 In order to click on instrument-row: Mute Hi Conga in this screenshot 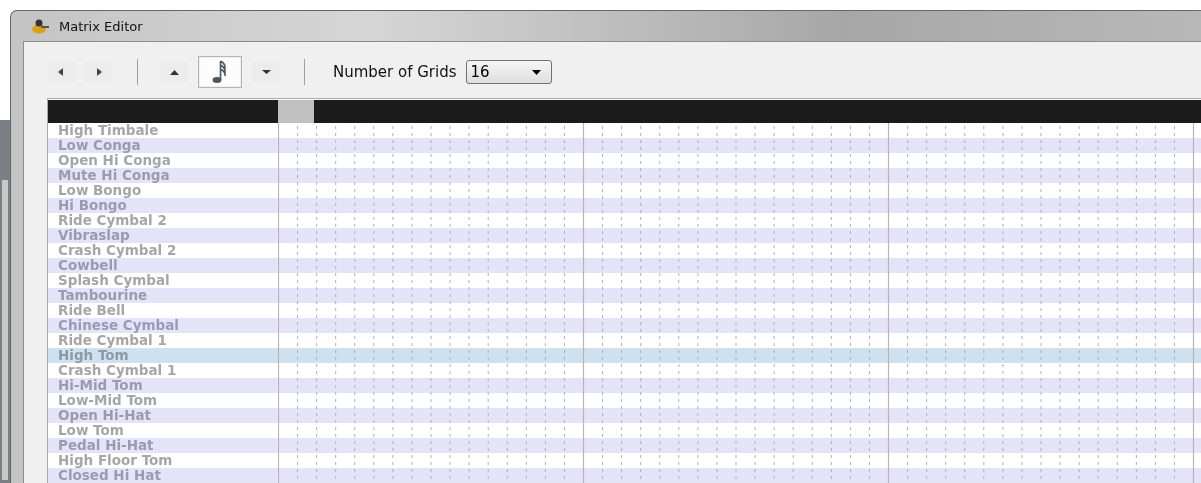, I will do `click(624, 175)`.